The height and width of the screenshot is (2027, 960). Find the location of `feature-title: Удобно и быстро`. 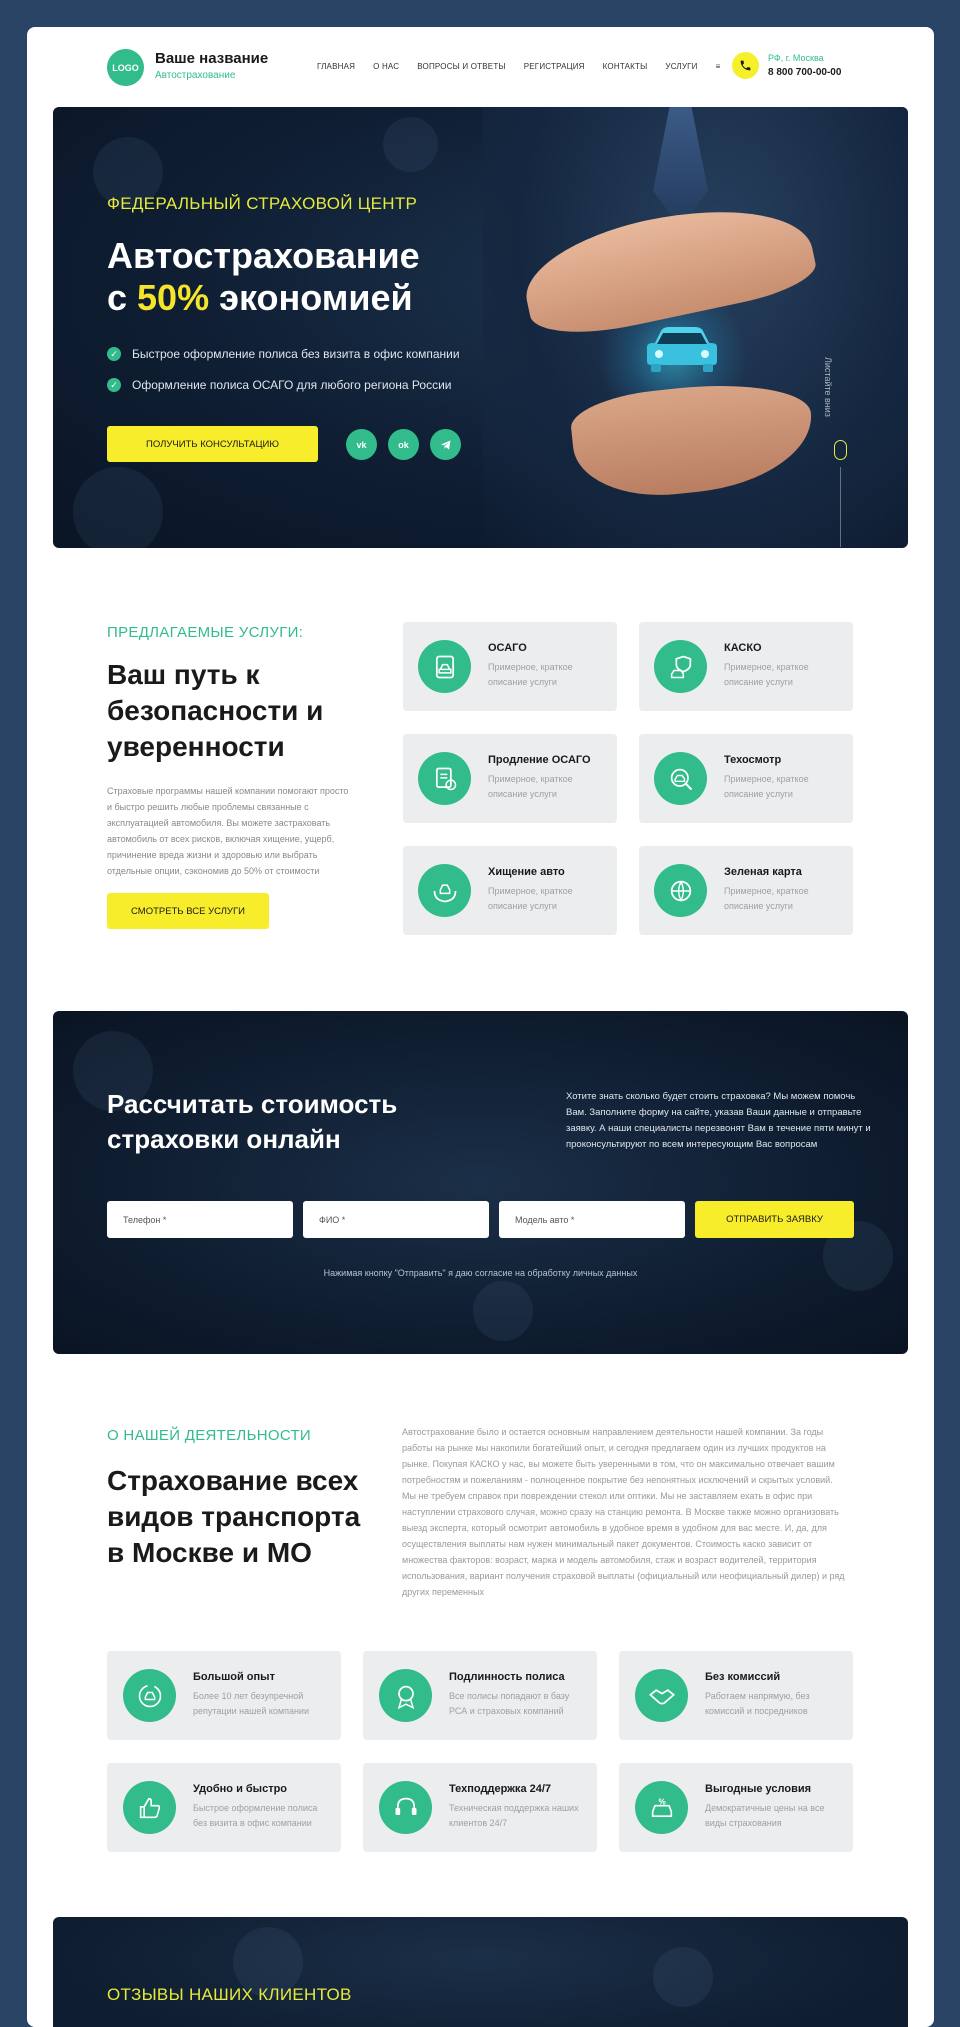

feature-title: Удобно и быстро is located at coordinates (240, 1789).